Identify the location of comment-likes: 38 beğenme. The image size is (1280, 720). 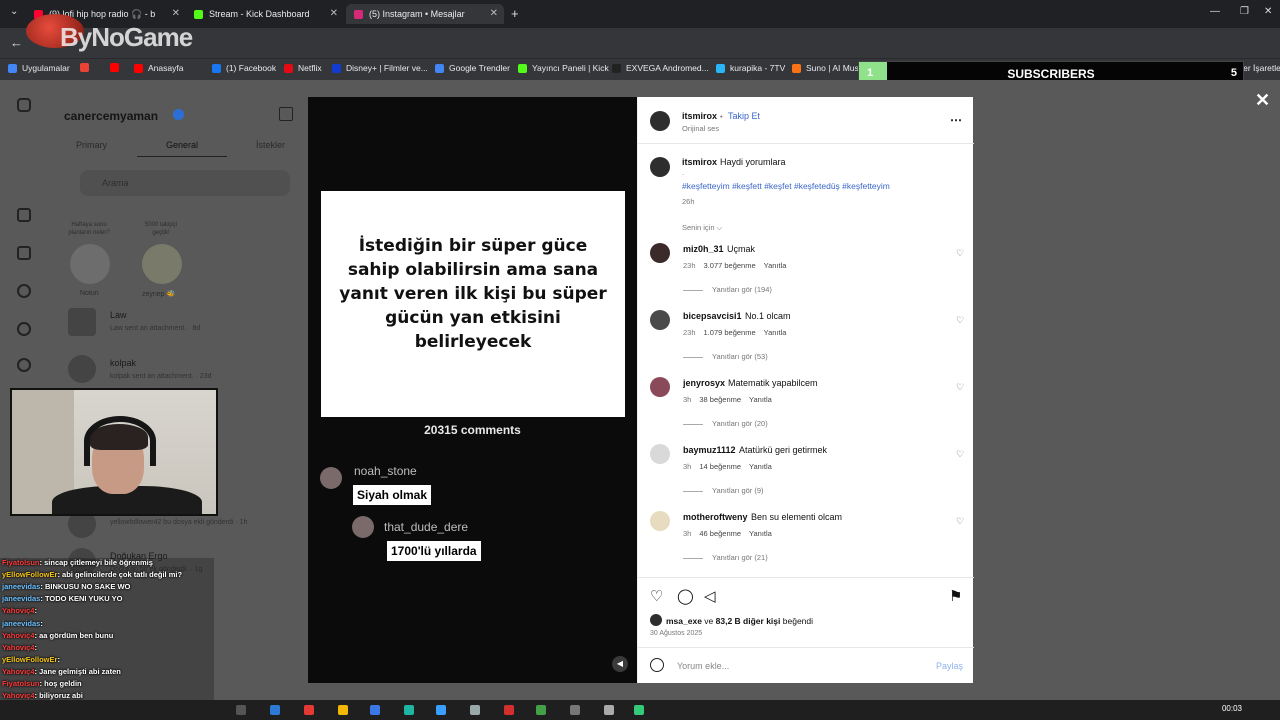
(720, 399).